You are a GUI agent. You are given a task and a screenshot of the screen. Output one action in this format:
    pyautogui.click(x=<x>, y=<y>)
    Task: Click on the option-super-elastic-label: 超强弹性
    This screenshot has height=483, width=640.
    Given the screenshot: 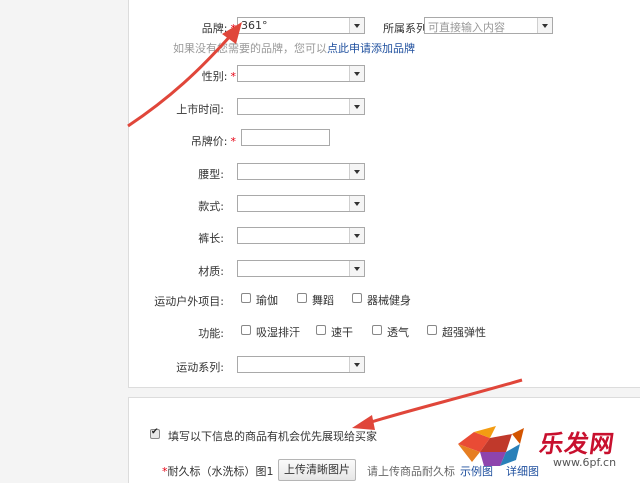 What is the action you would take?
    pyautogui.click(x=464, y=332)
    